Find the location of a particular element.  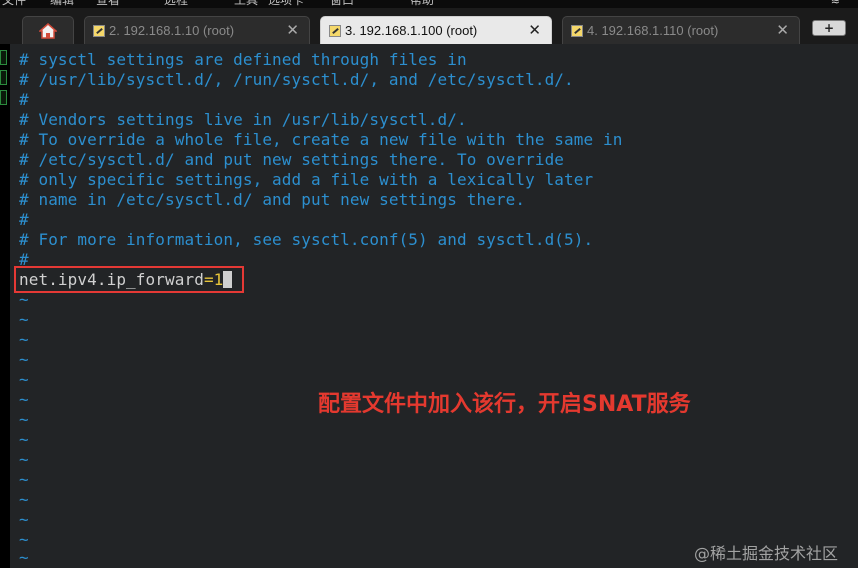

annotation-text: 配置文件中加入该行，开启SNAT服务 is located at coordinates (504, 404).